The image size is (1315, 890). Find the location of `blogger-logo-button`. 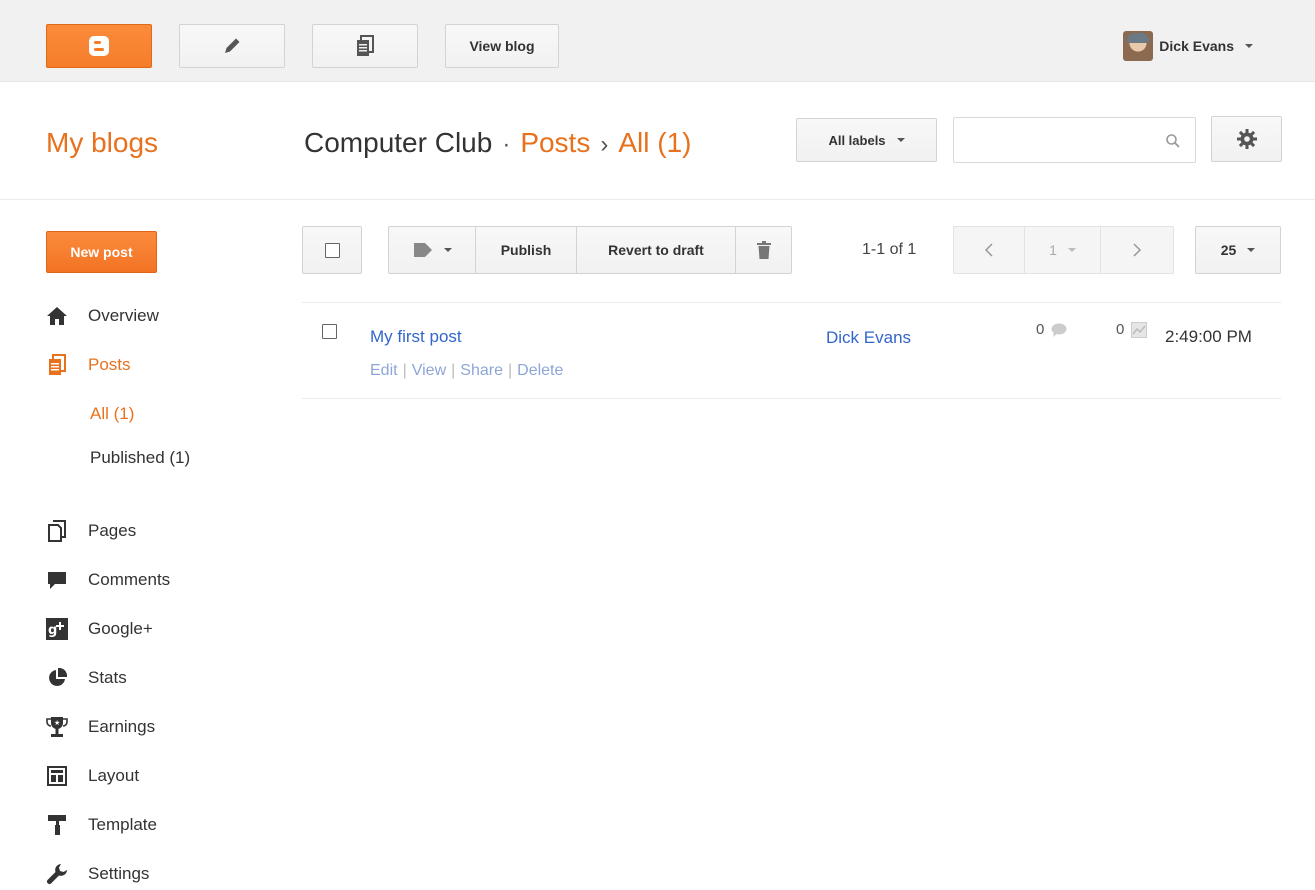

blogger-logo-button is located at coordinates (99, 46).